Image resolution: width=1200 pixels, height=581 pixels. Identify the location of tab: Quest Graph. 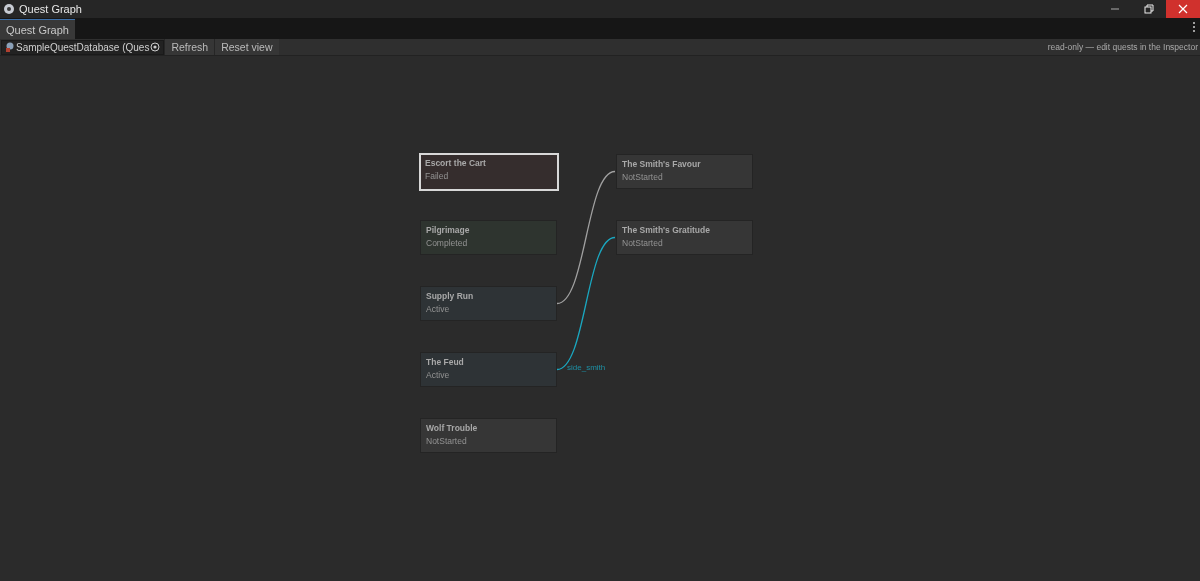
(37, 29).